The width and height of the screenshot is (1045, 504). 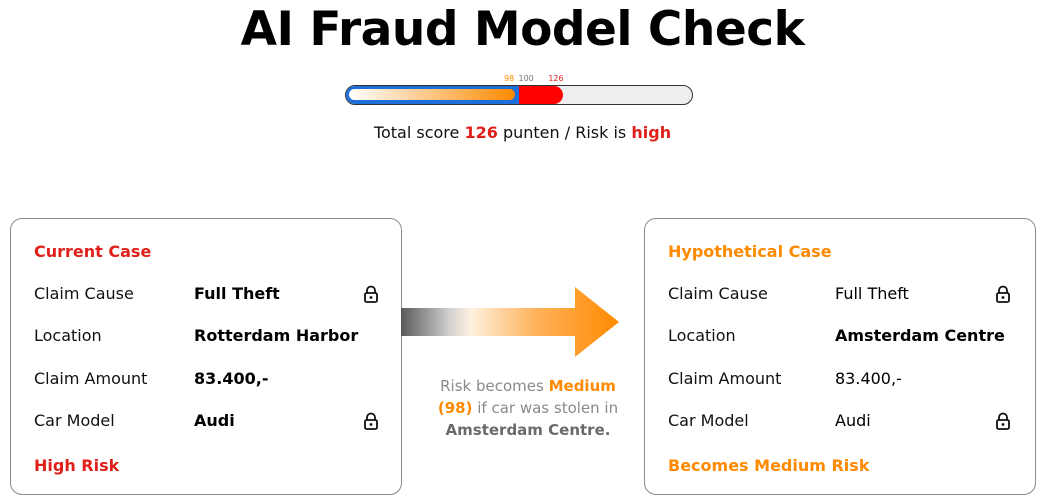 I want to click on row-value: Amsterdam Centre, so click(x=920, y=335).